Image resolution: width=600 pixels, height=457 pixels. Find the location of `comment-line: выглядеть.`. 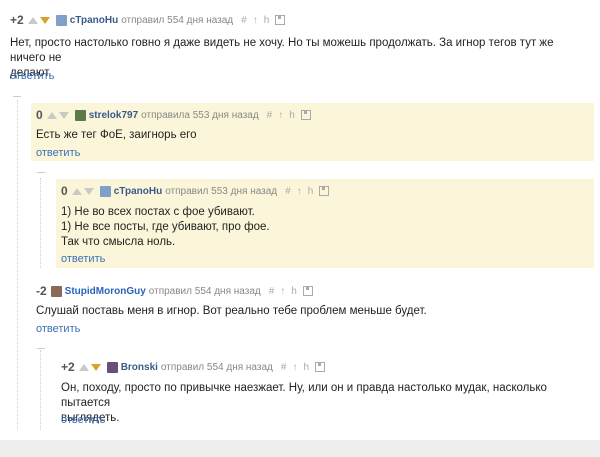

comment-line: выглядеть. is located at coordinates (90, 418).